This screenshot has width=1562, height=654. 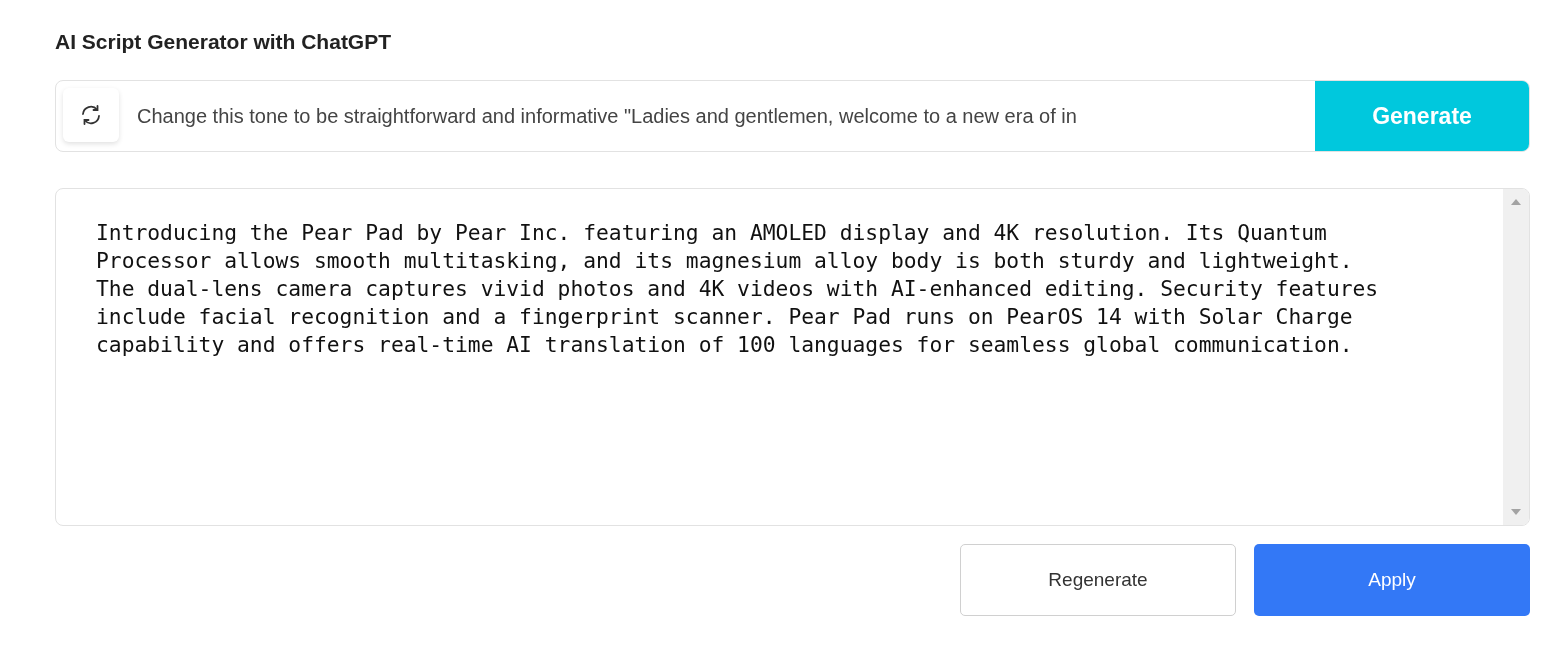 What do you see at coordinates (717, 116) in the screenshot?
I see `prompt-field: Change this tone to be straightforward and informative "Ladies and gentlemen, welcome to a new era of in` at bounding box center [717, 116].